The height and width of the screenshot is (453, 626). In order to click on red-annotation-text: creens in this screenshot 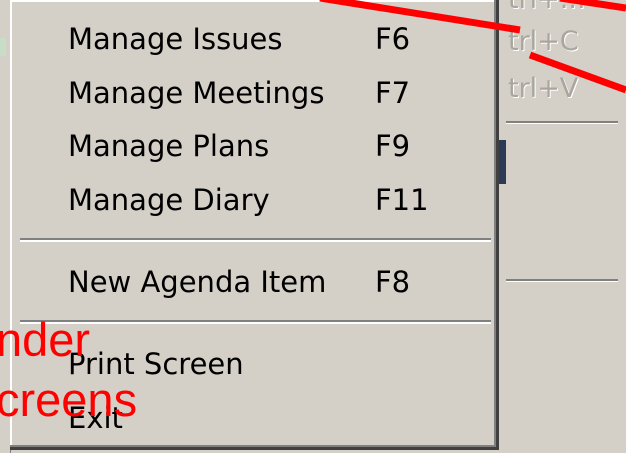, I will do `click(69, 399)`.